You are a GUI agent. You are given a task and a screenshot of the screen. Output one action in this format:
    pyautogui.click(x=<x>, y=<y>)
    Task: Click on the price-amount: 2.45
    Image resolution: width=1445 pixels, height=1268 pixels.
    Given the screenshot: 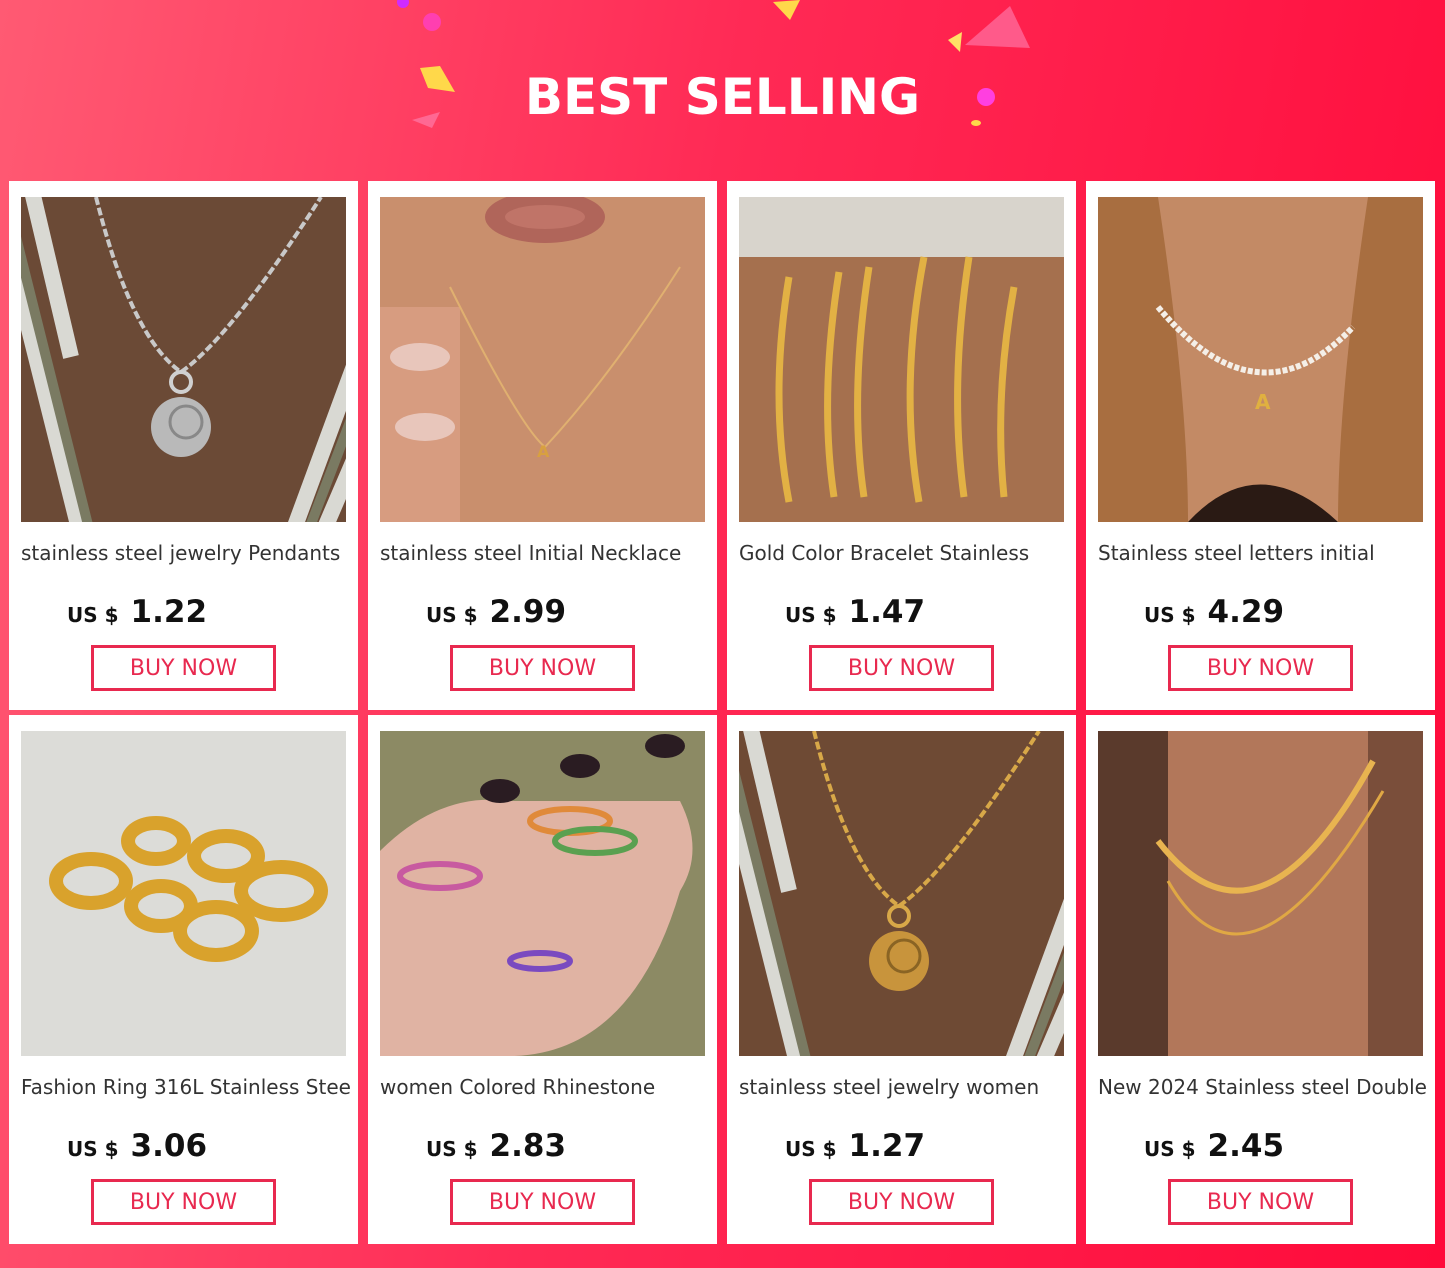 What is the action you would take?
    pyautogui.click(x=1246, y=1146)
    